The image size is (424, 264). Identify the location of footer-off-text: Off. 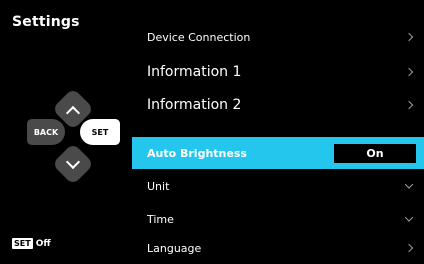
(43, 243).